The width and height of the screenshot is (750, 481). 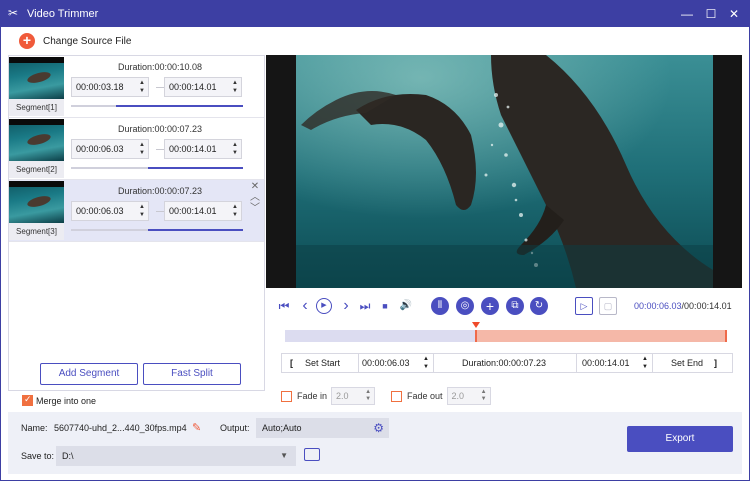 I want to click on folder-icon, so click(x=312, y=454).